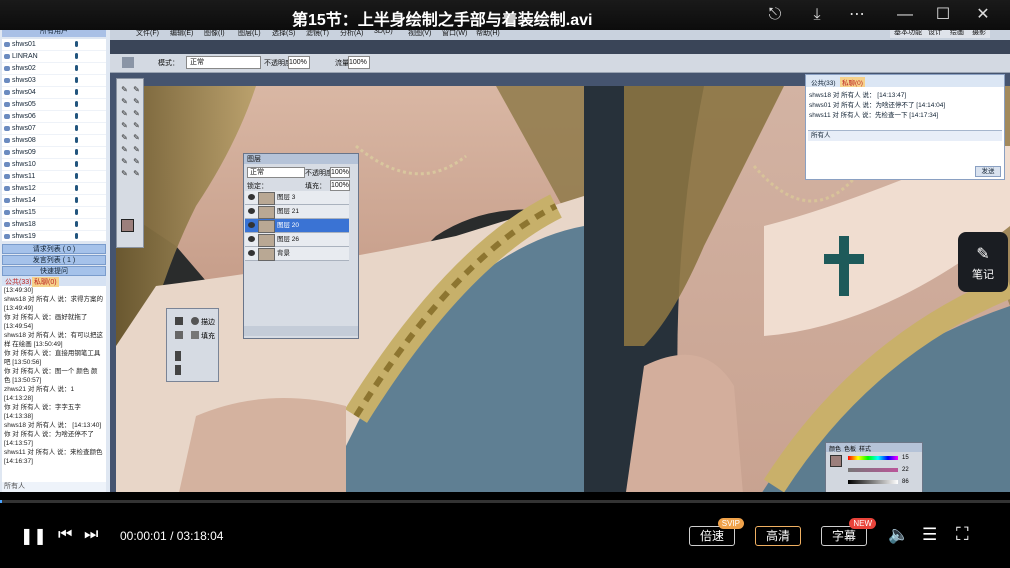  What do you see at coordinates (54, 69) in the screenshot?
I see `user-row: shws02` at bounding box center [54, 69].